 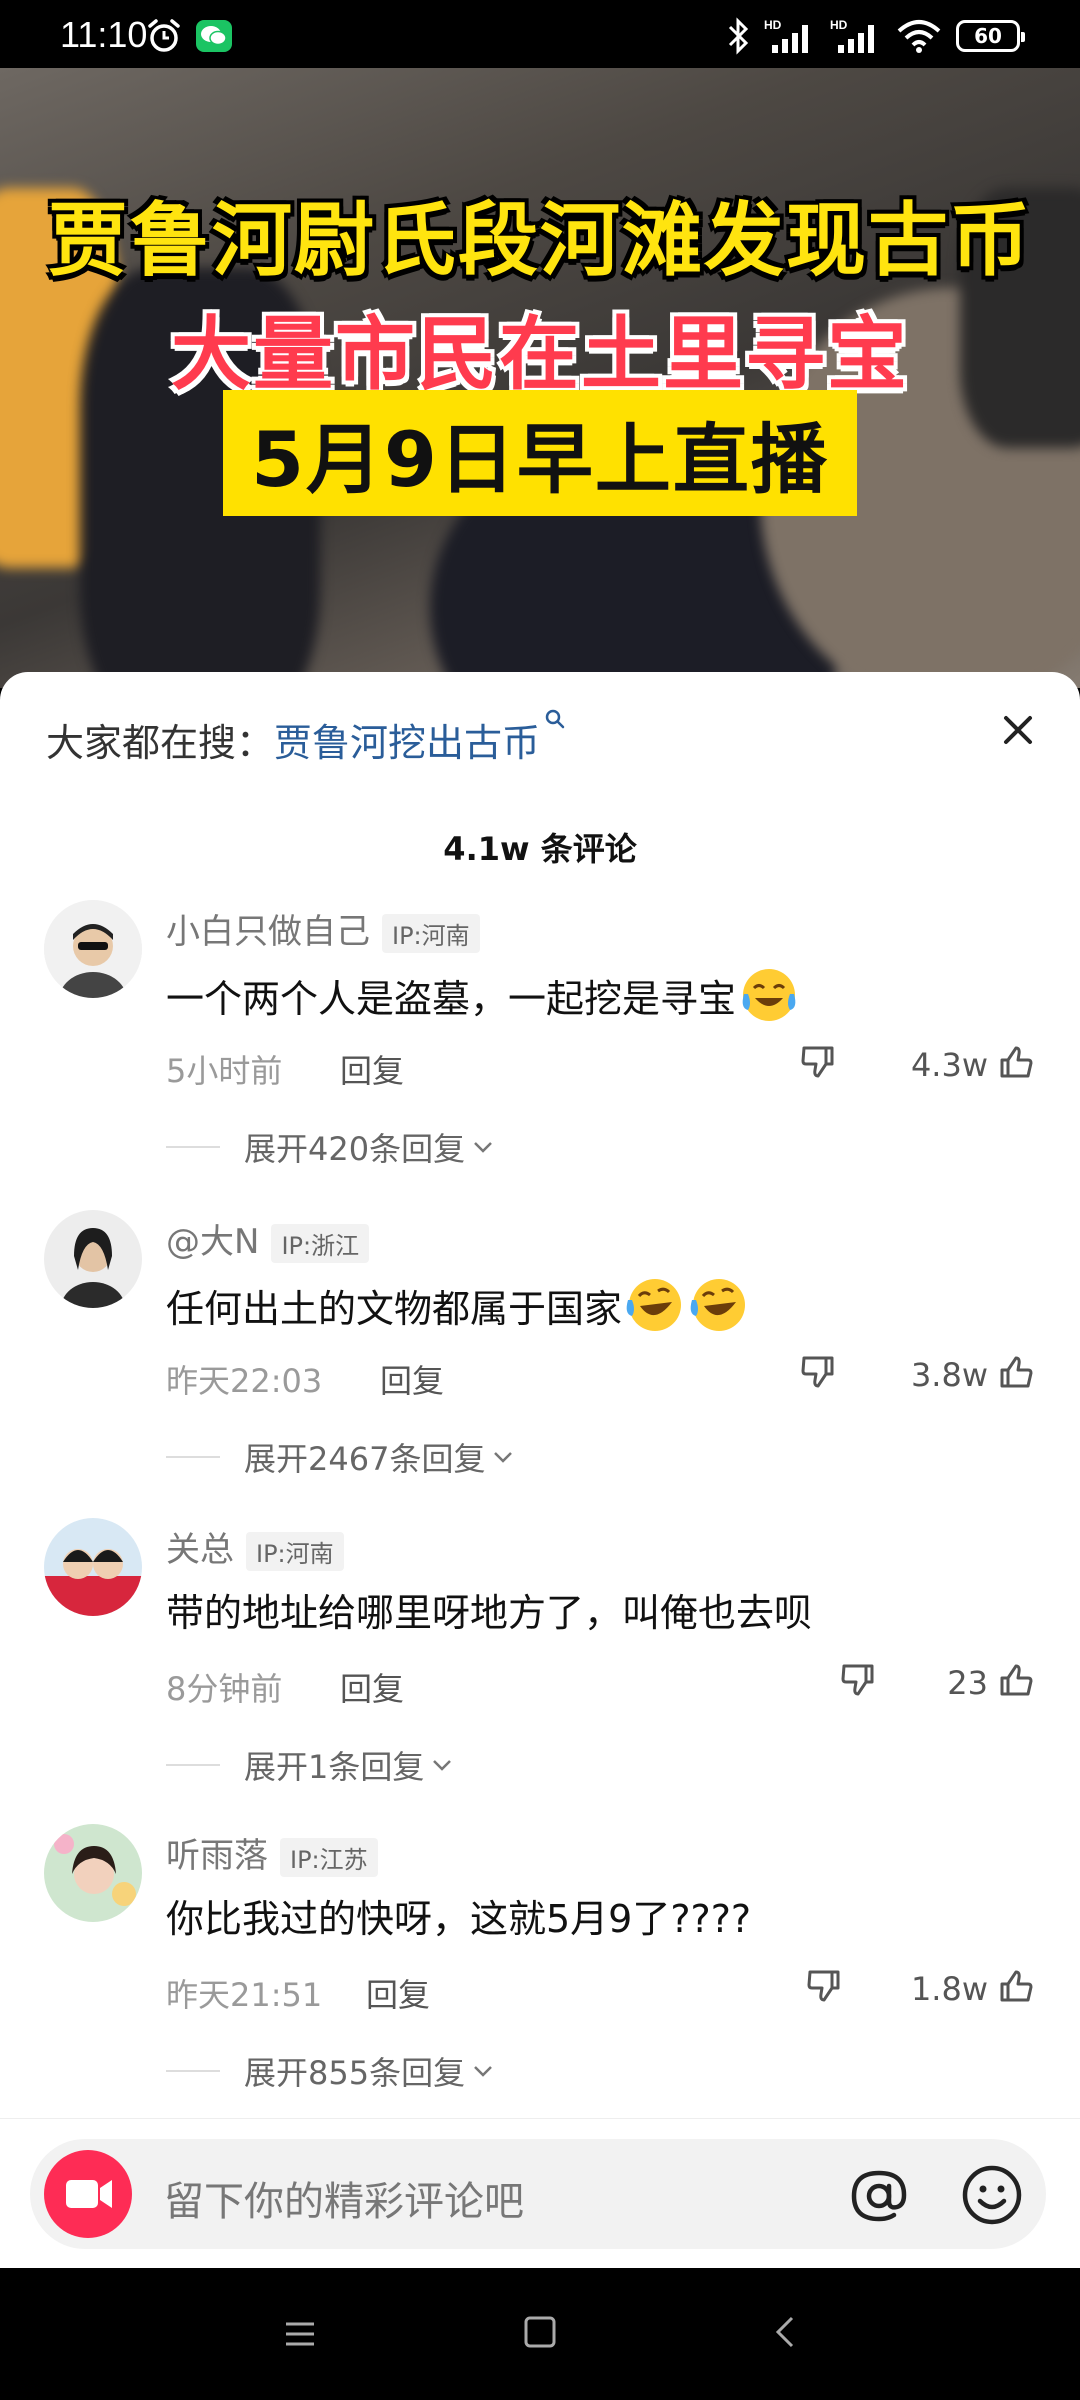 I want to click on bluetooth-icon, so click(x=738, y=36).